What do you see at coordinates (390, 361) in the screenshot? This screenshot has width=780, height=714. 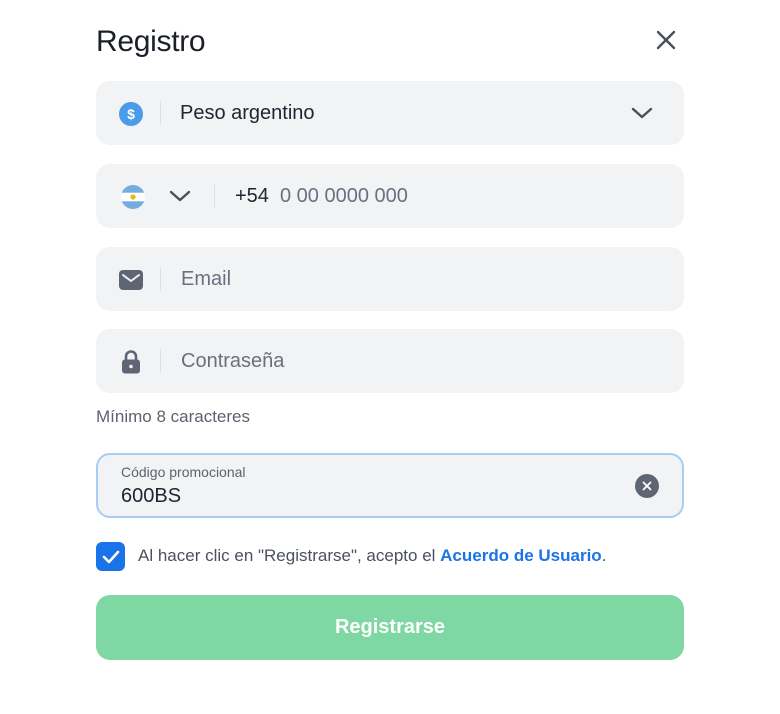 I see `password-field: Contraseña` at bounding box center [390, 361].